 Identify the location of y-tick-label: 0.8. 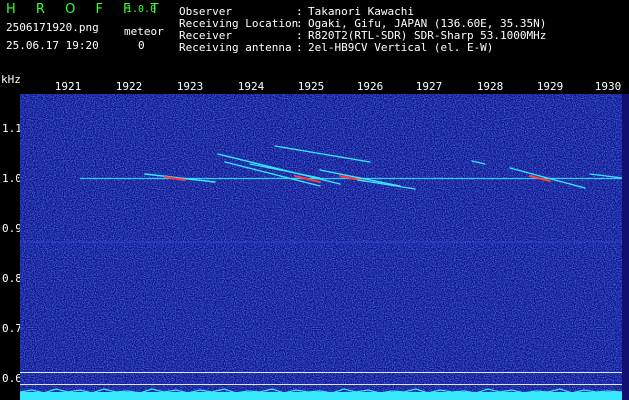
(12, 278).